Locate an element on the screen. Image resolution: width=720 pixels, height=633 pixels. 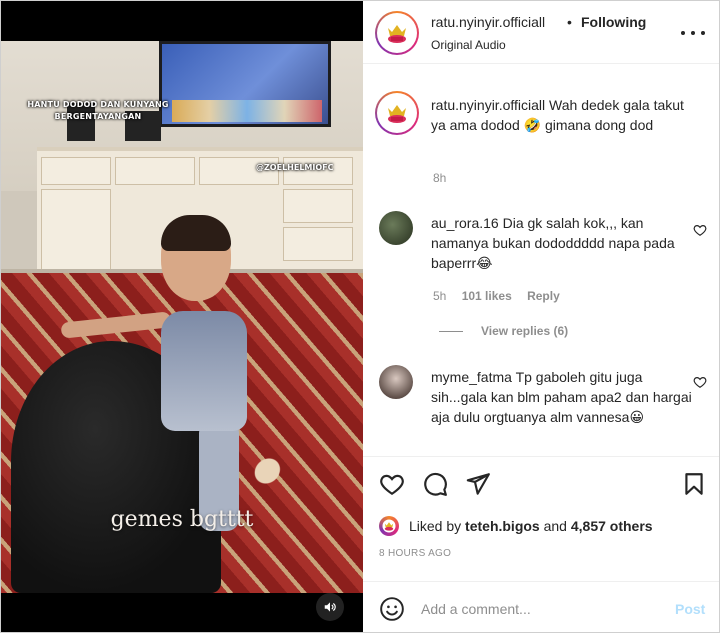
comment-meta: 5h 101 likes Reply is located at coordinates (502, 296).